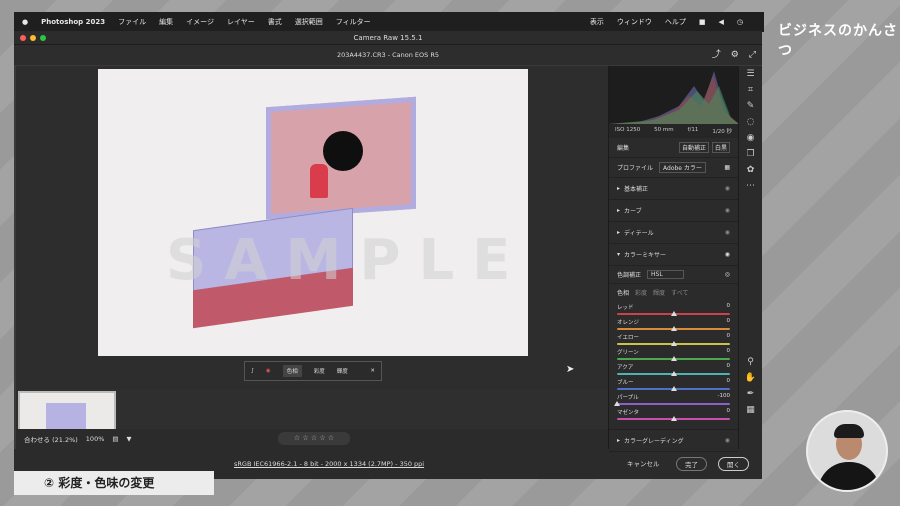 Image resolution: width=900 pixels, height=506 pixels. I want to click on crop-icon: ⌗, so click(750, 90).